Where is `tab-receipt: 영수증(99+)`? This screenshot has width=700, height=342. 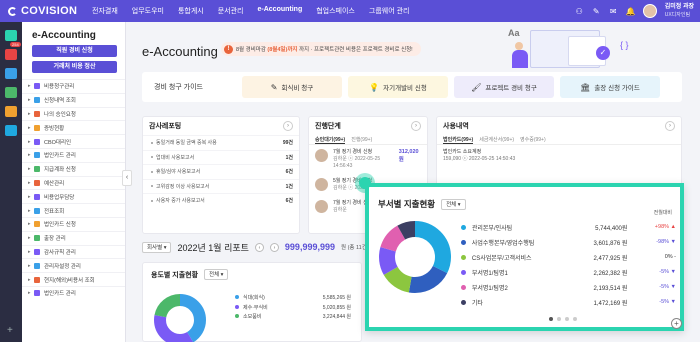 tab-receipt: 영수증(99+) is located at coordinates (533, 139).